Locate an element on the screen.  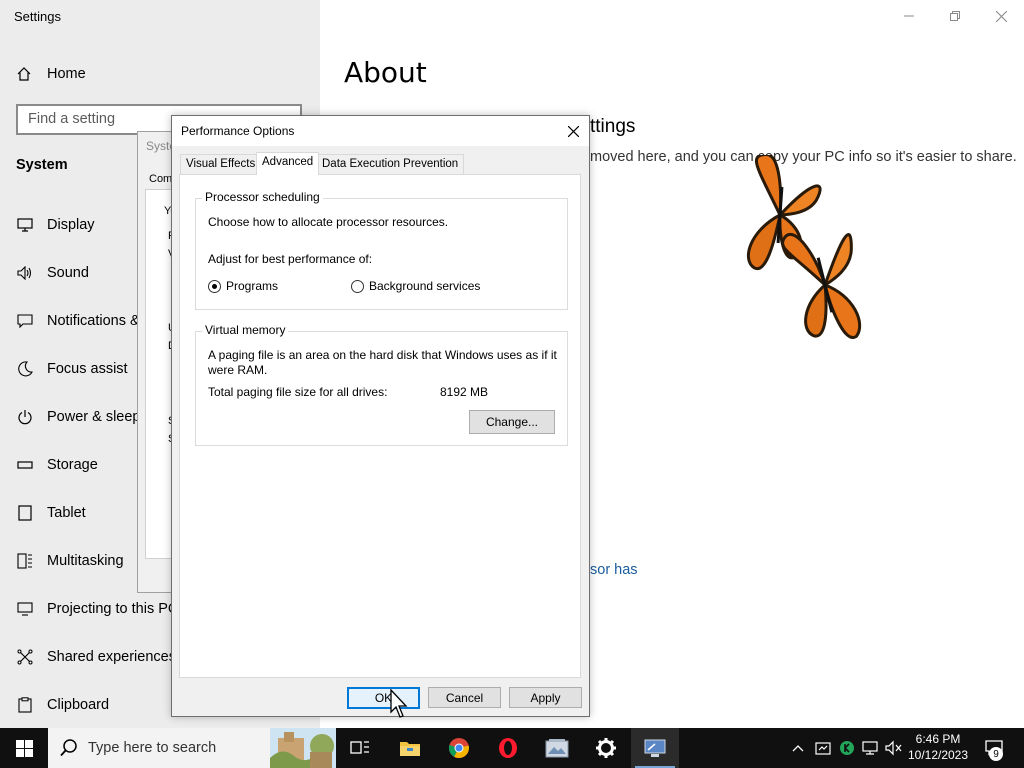
group-title: Virtual memory is located at coordinates (245, 330).